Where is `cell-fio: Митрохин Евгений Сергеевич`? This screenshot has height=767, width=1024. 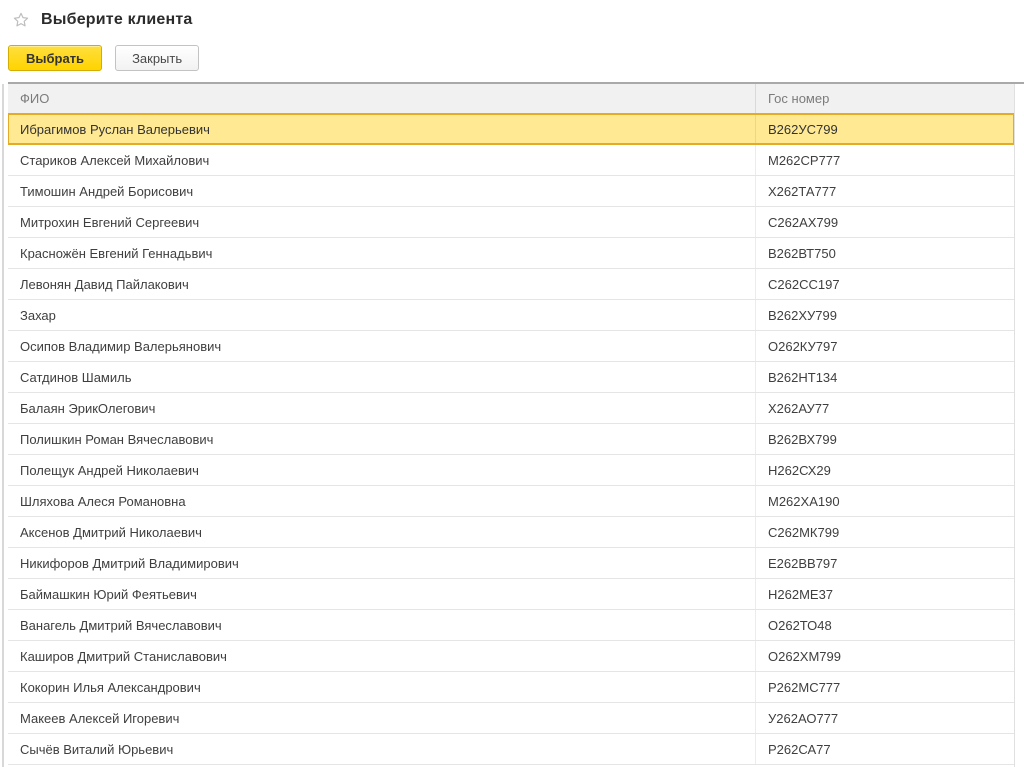
cell-fio: Митрохин Евгений Сергеевич is located at coordinates (110, 222).